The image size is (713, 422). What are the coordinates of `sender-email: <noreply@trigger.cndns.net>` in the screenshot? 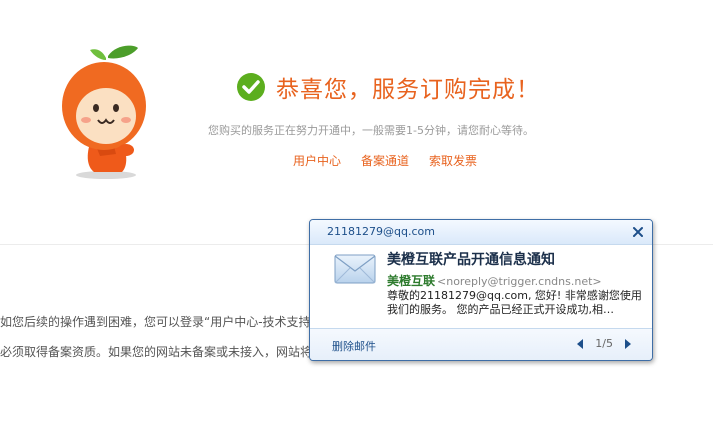 It's located at (519, 281).